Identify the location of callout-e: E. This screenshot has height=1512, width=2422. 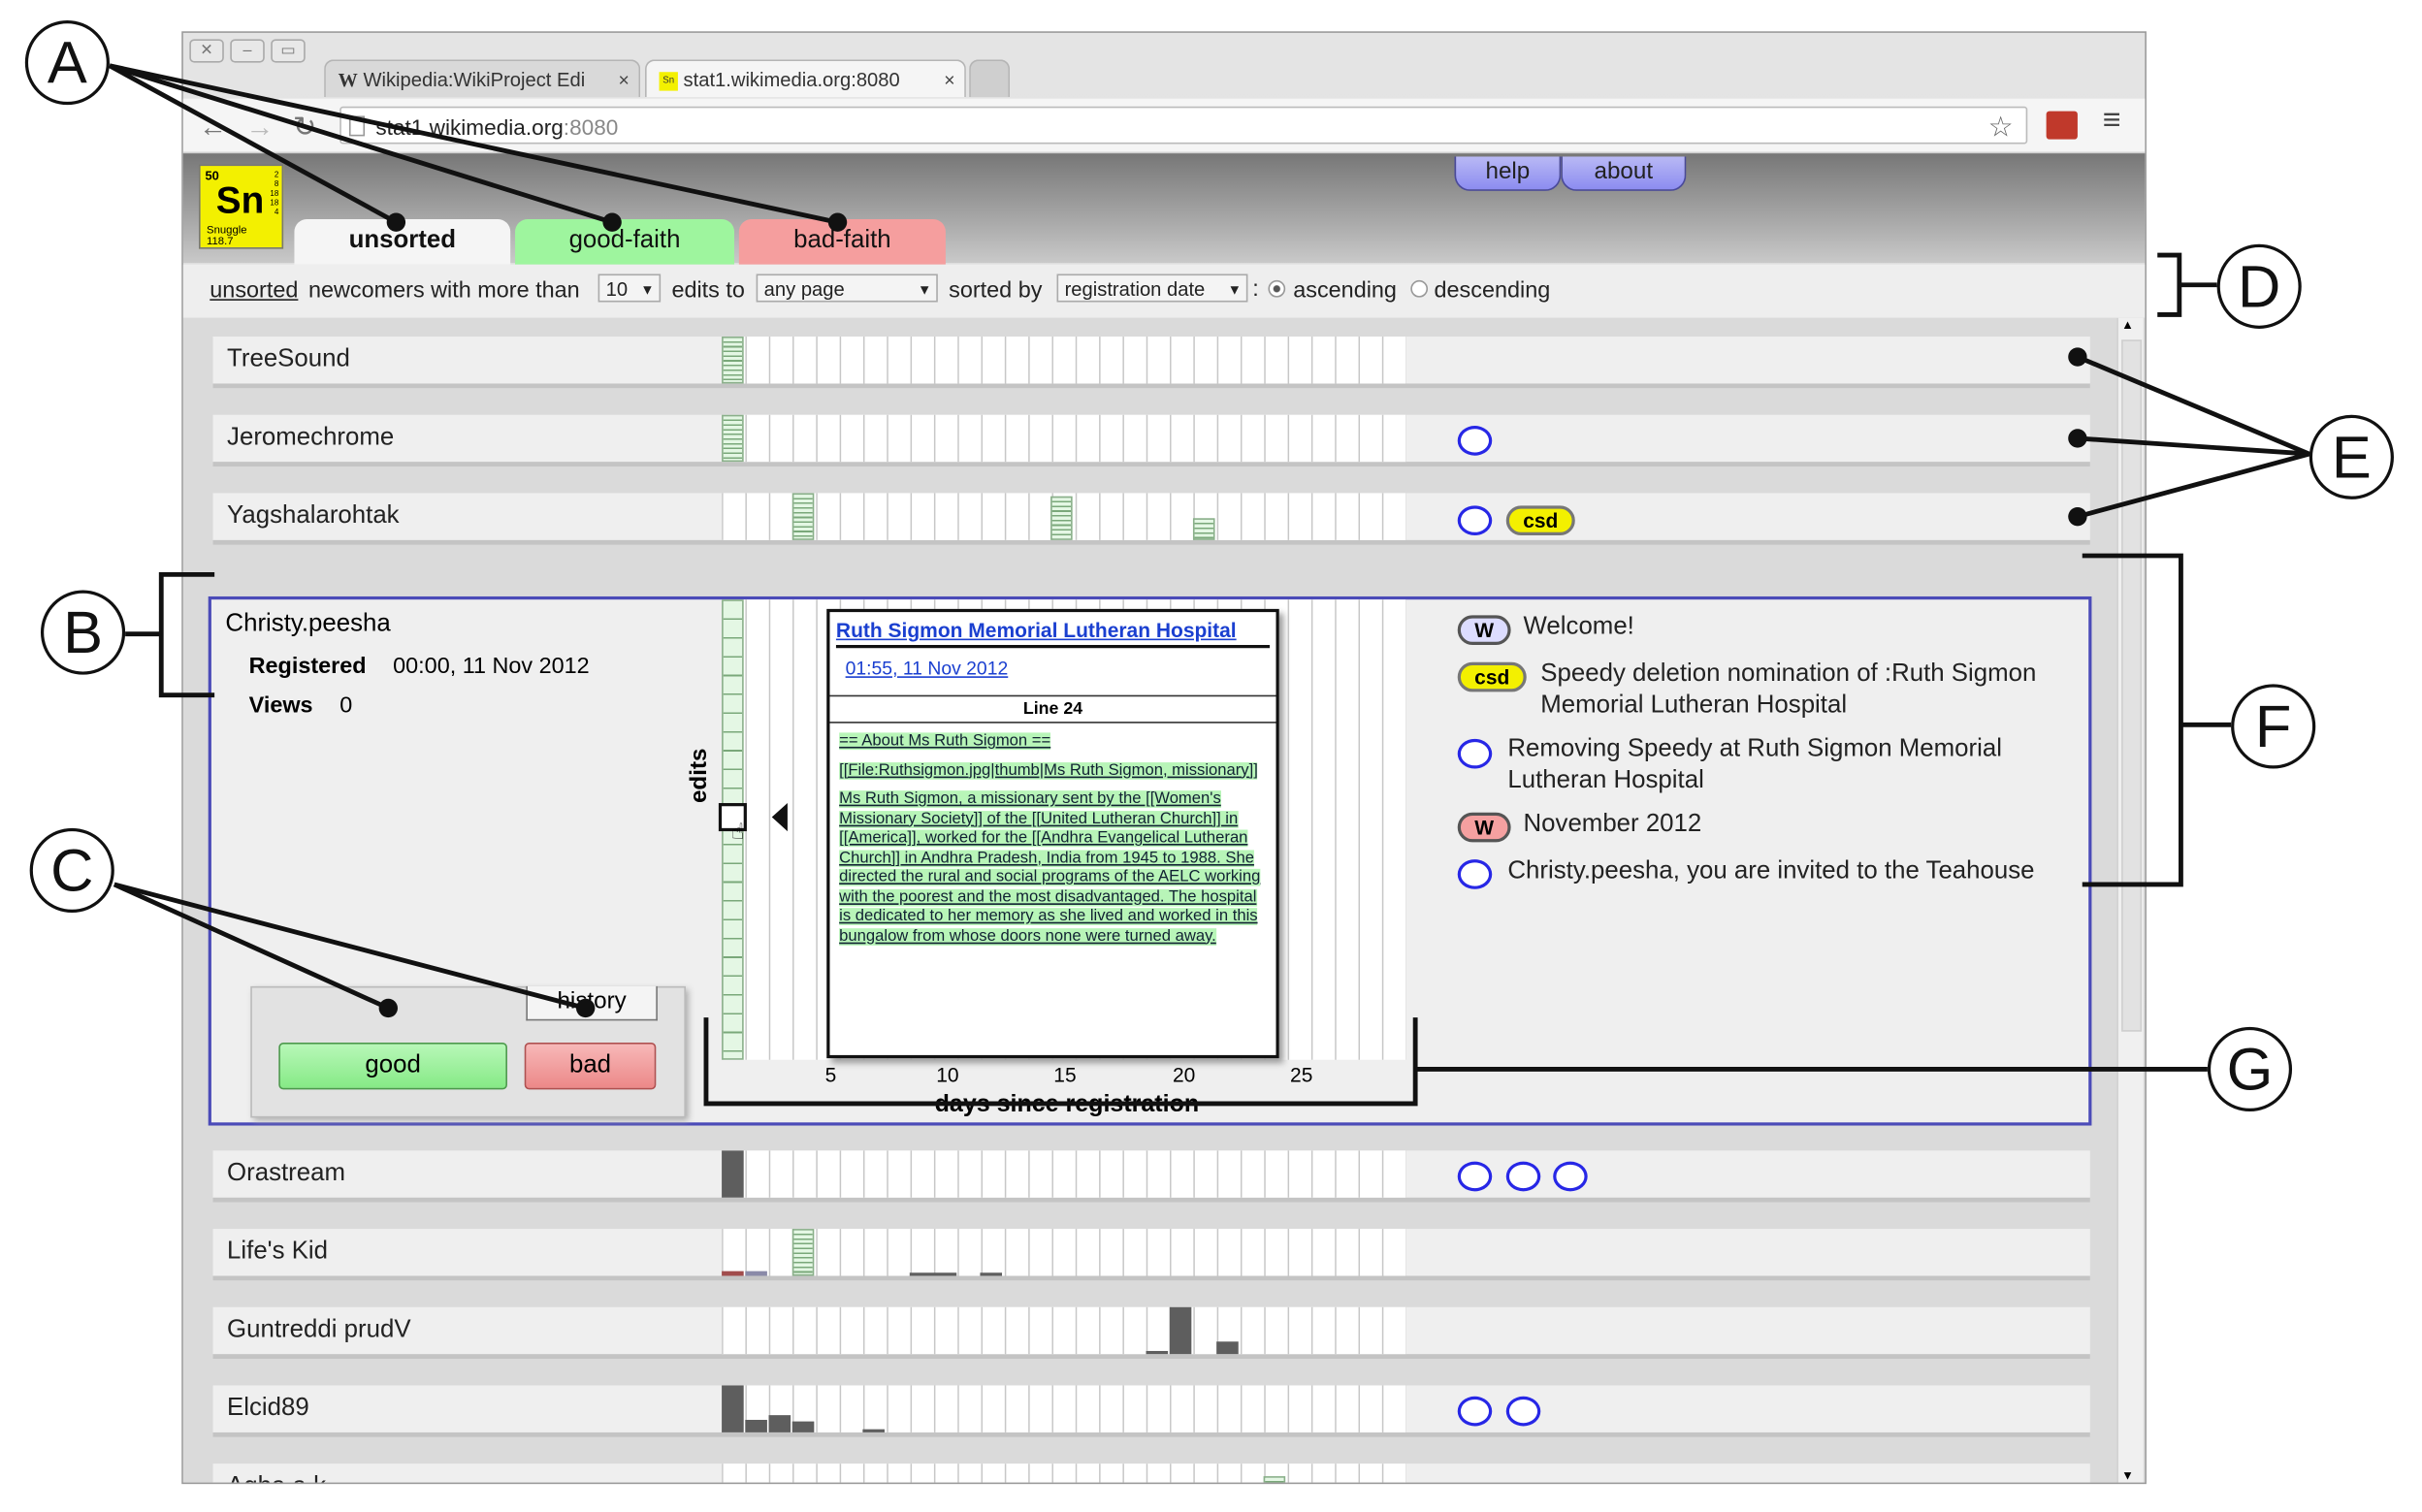
(2351, 456).